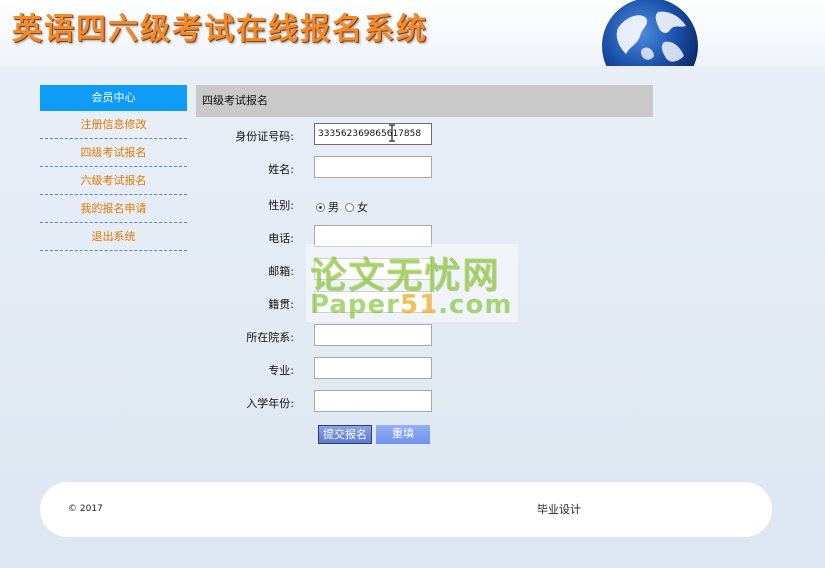 This screenshot has width=825, height=568. Describe the element at coordinates (333, 207) in the screenshot. I see `gender-male-label: 男` at that location.